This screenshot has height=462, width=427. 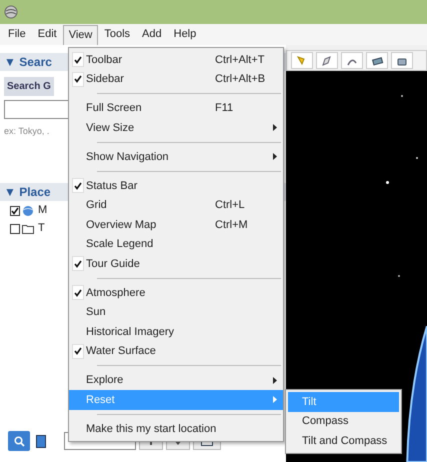 What do you see at coordinates (176, 224) in the screenshot?
I see `menu-item: Overview Map Ctrl+M` at bounding box center [176, 224].